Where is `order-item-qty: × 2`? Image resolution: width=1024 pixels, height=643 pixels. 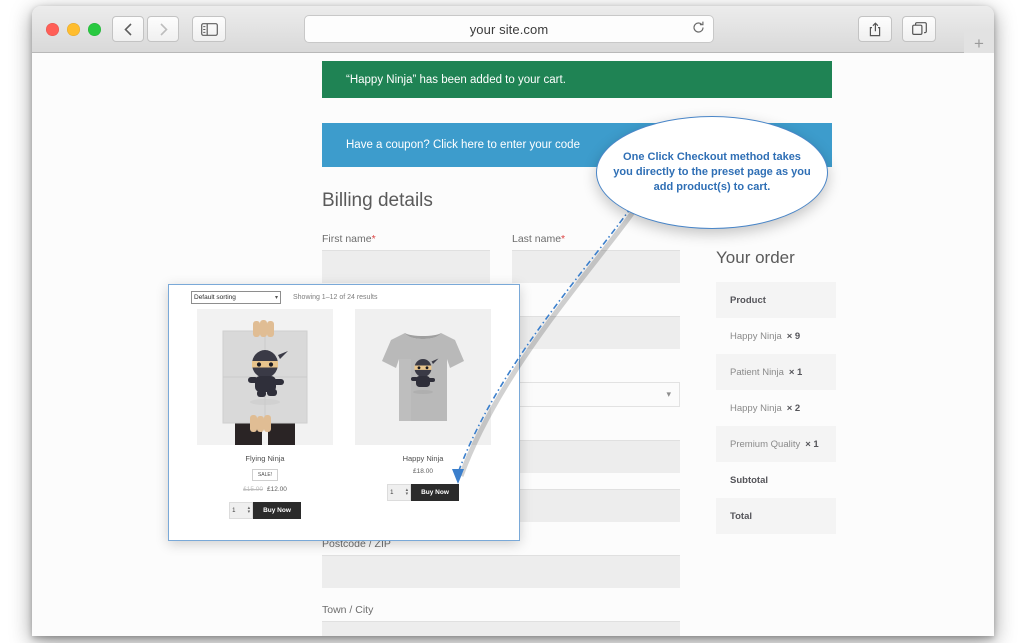 order-item-qty: × 2 is located at coordinates (793, 408).